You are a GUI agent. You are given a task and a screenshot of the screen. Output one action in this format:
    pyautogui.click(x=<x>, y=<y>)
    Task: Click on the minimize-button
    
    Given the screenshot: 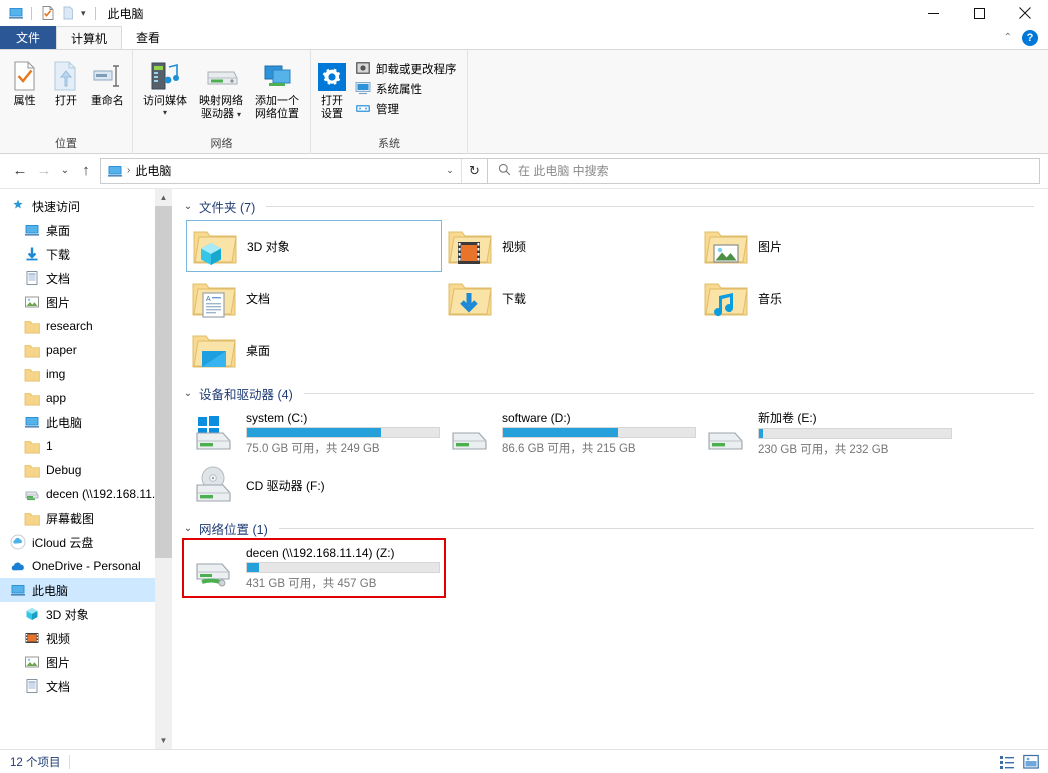 What is the action you would take?
    pyautogui.click(x=933, y=13)
    